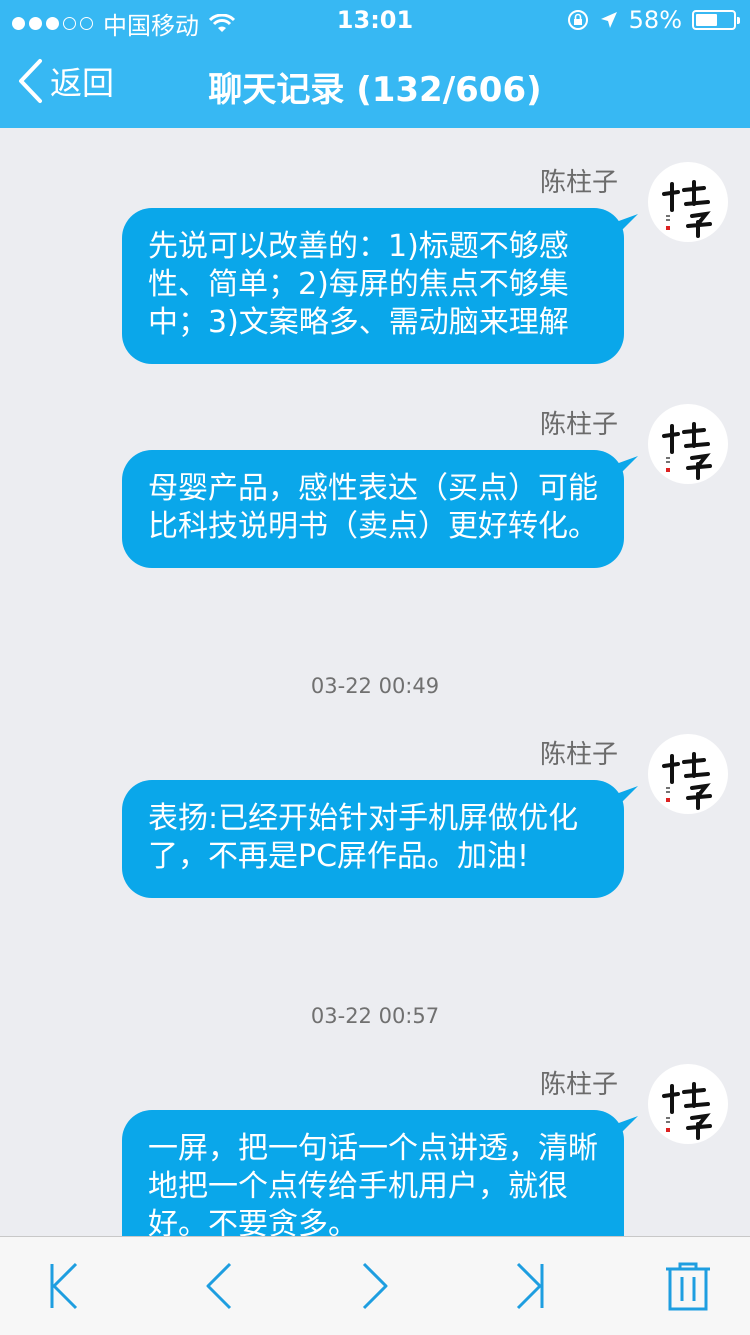  Describe the element at coordinates (375, 1016) in the screenshot. I see `message-timestamp: 03-22 00:57` at that location.